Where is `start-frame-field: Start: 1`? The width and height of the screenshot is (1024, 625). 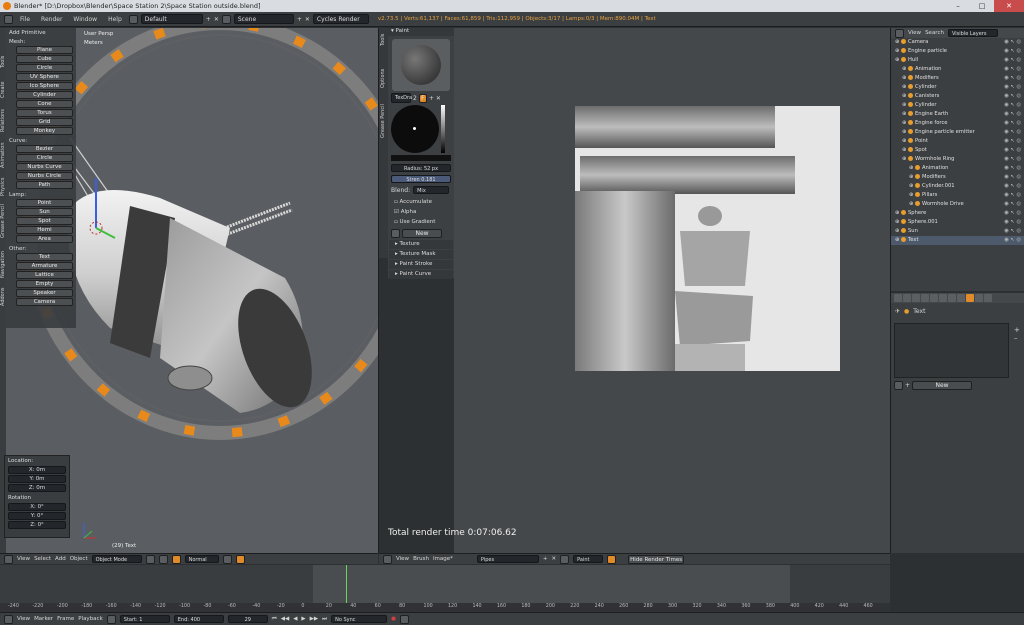
start-frame-field: Start: 1 is located at coordinates (144, 619).